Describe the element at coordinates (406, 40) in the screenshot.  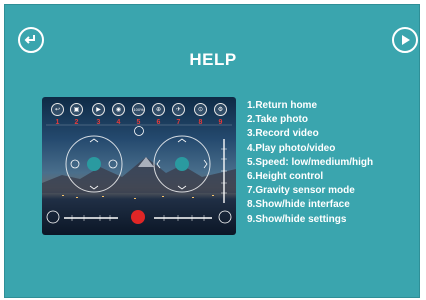
I see `play-triangle-icon` at that location.